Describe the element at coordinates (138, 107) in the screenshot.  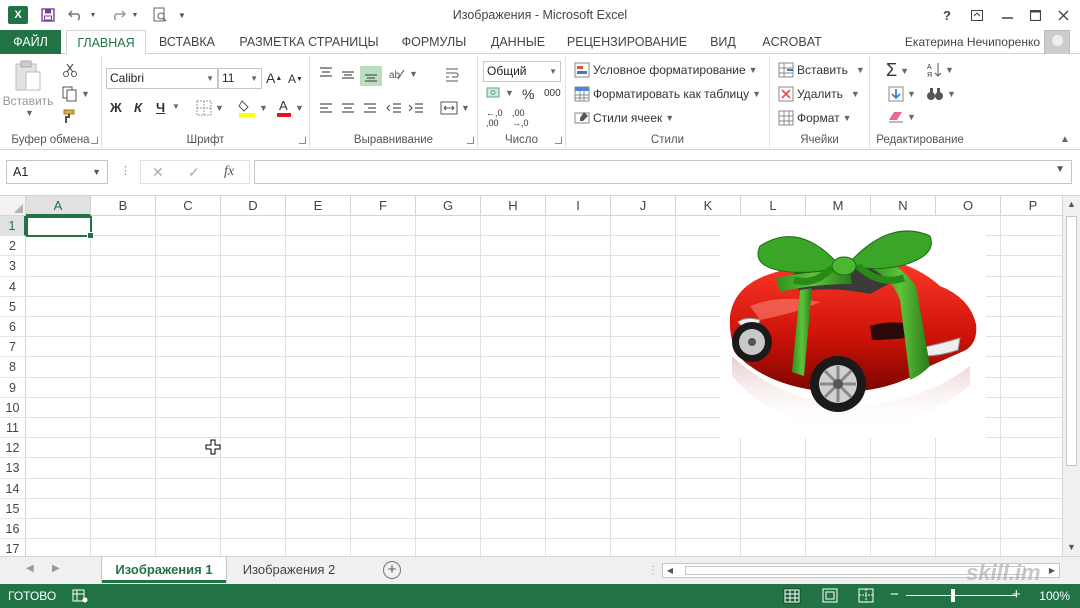
I see `italic-button: К` at that location.